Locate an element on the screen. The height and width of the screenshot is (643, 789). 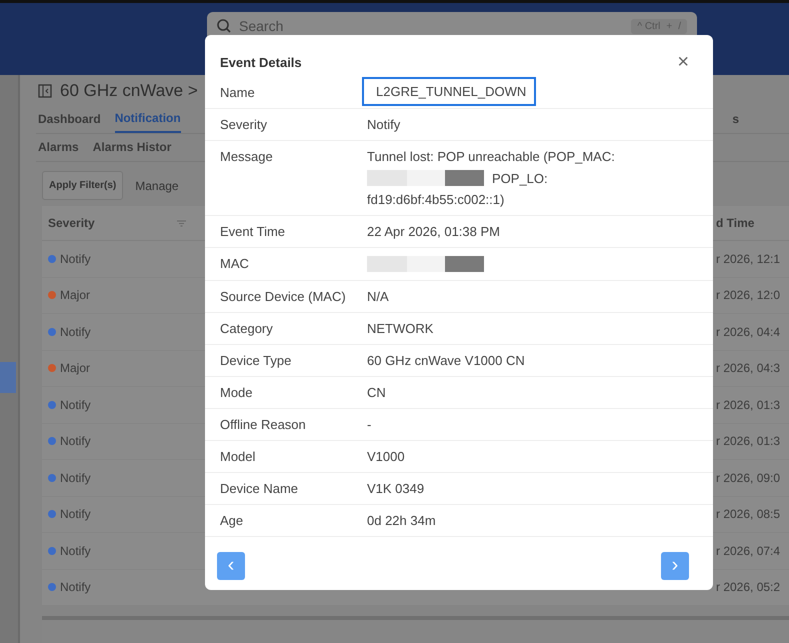
table-cell-text: r 2026, 12:1 is located at coordinates (749, 259).